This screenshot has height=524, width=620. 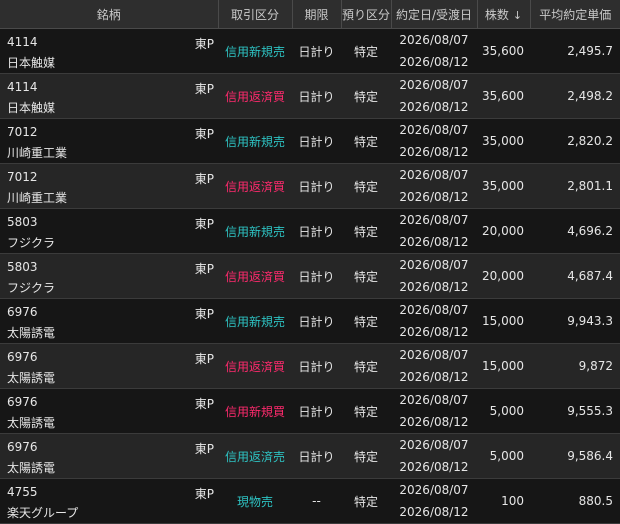 I want to click on header-term-label: 期限, so click(x=316, y=14).